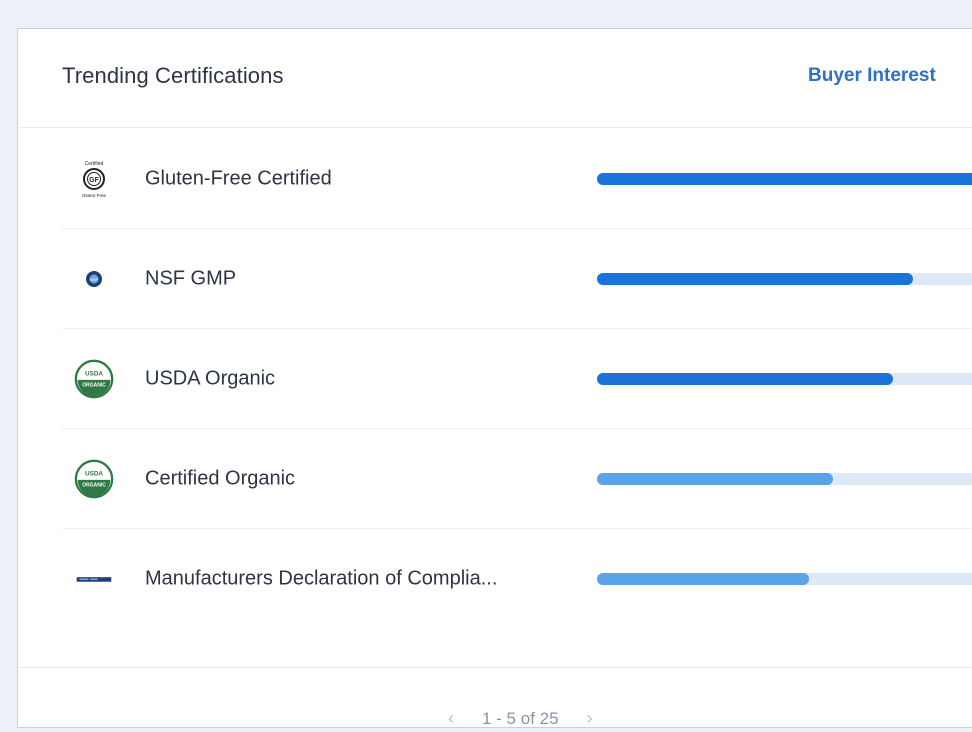 This screenshot has width=972, height=732. I want to click on svg-text: GF, so click(94, 180).